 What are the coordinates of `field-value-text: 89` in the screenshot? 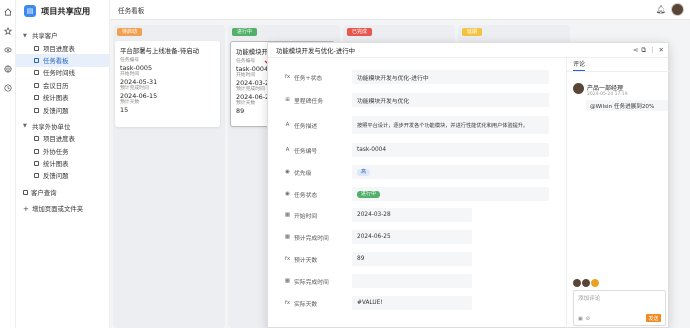 It's located at (361, 259).